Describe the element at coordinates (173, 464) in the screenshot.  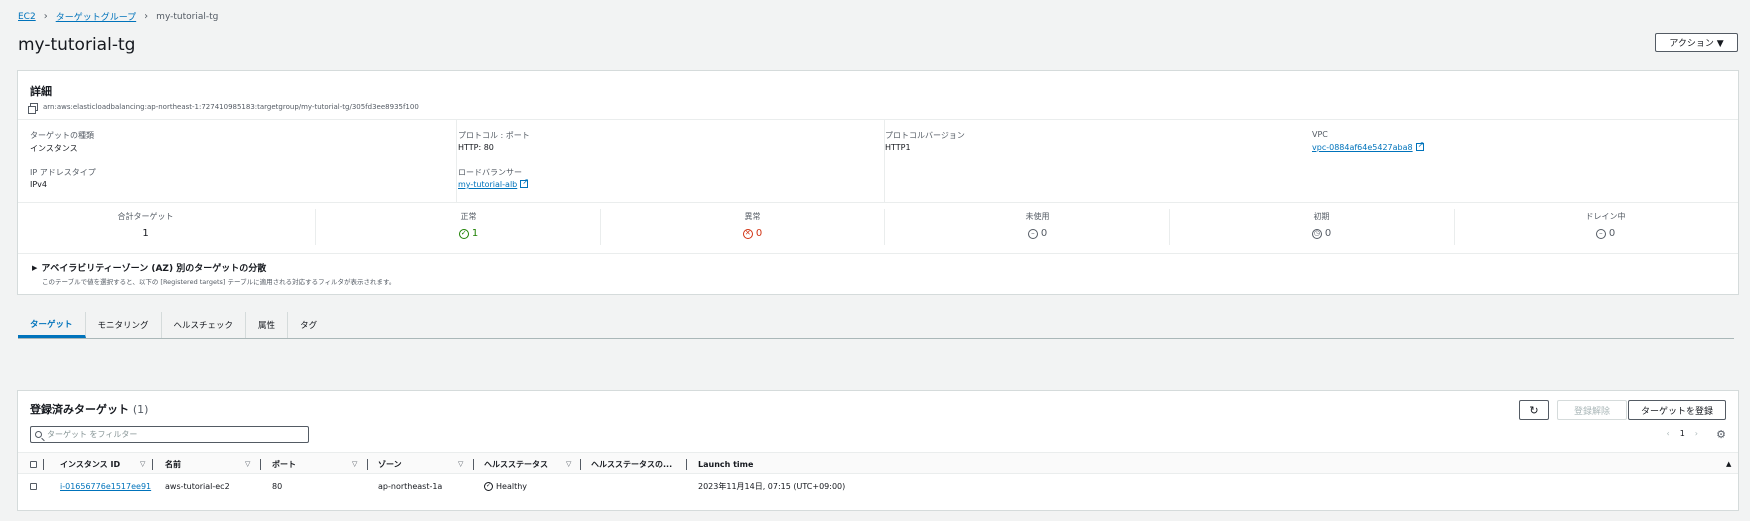
I see `column-label: 名前` at that location.